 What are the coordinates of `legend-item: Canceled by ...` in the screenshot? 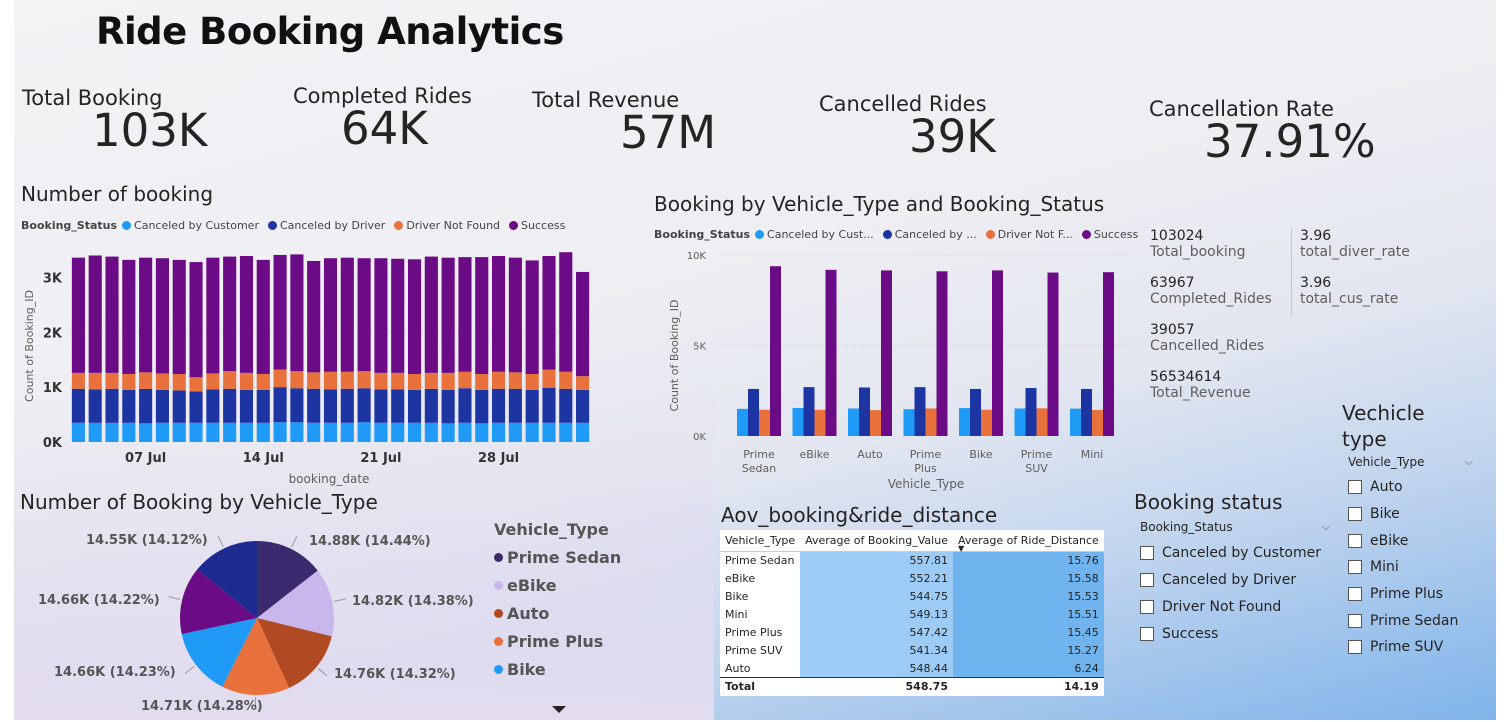 It's located at (929, 234).